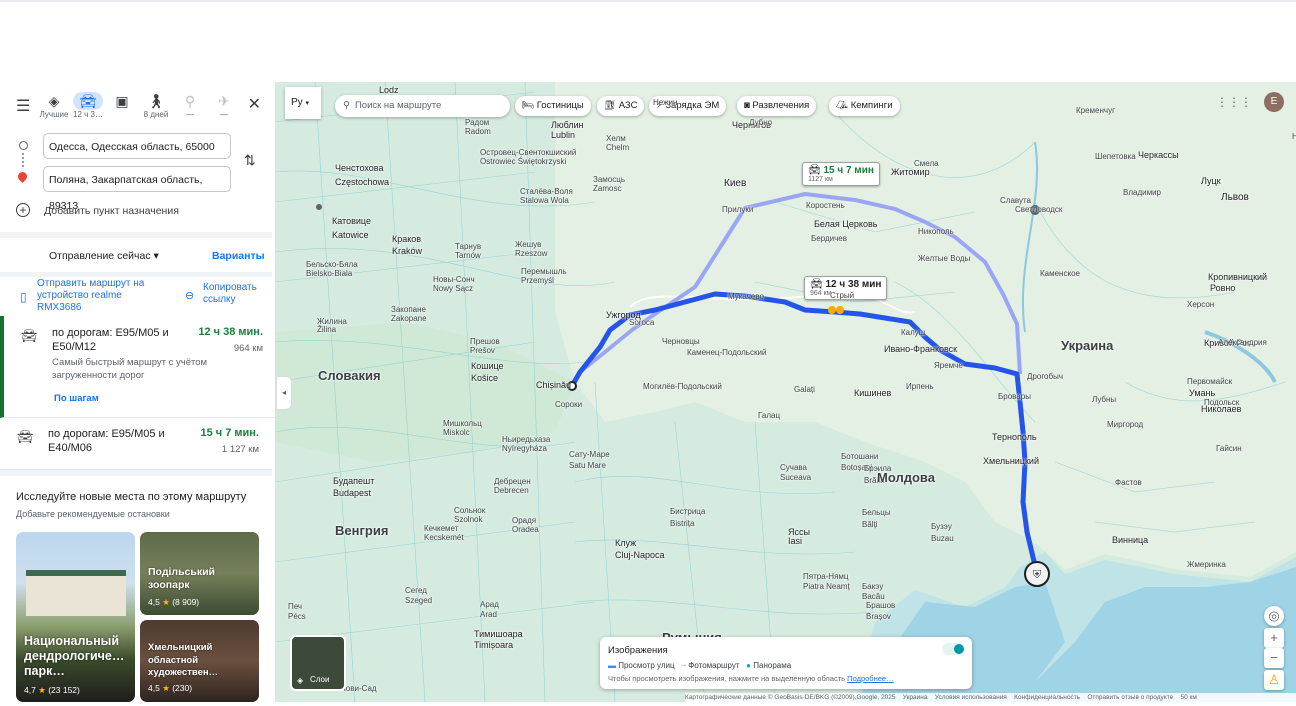 The width and height of the screenshot is (1296, 706). Describe the element at coordinates (794, 467) in the screenshot. I see `city-label: Сучава` at that location.